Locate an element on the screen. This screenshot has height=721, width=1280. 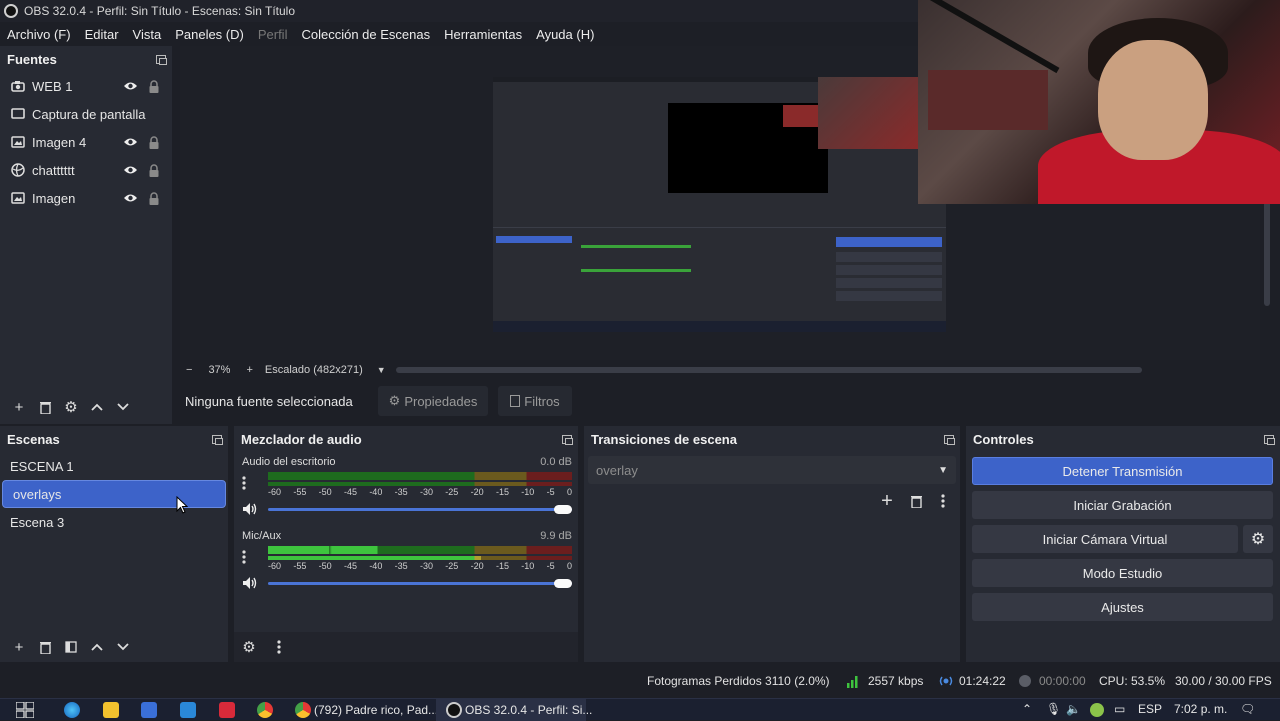
menu-ayuda: Ayuda (H) is located at coordinates (565, 34).